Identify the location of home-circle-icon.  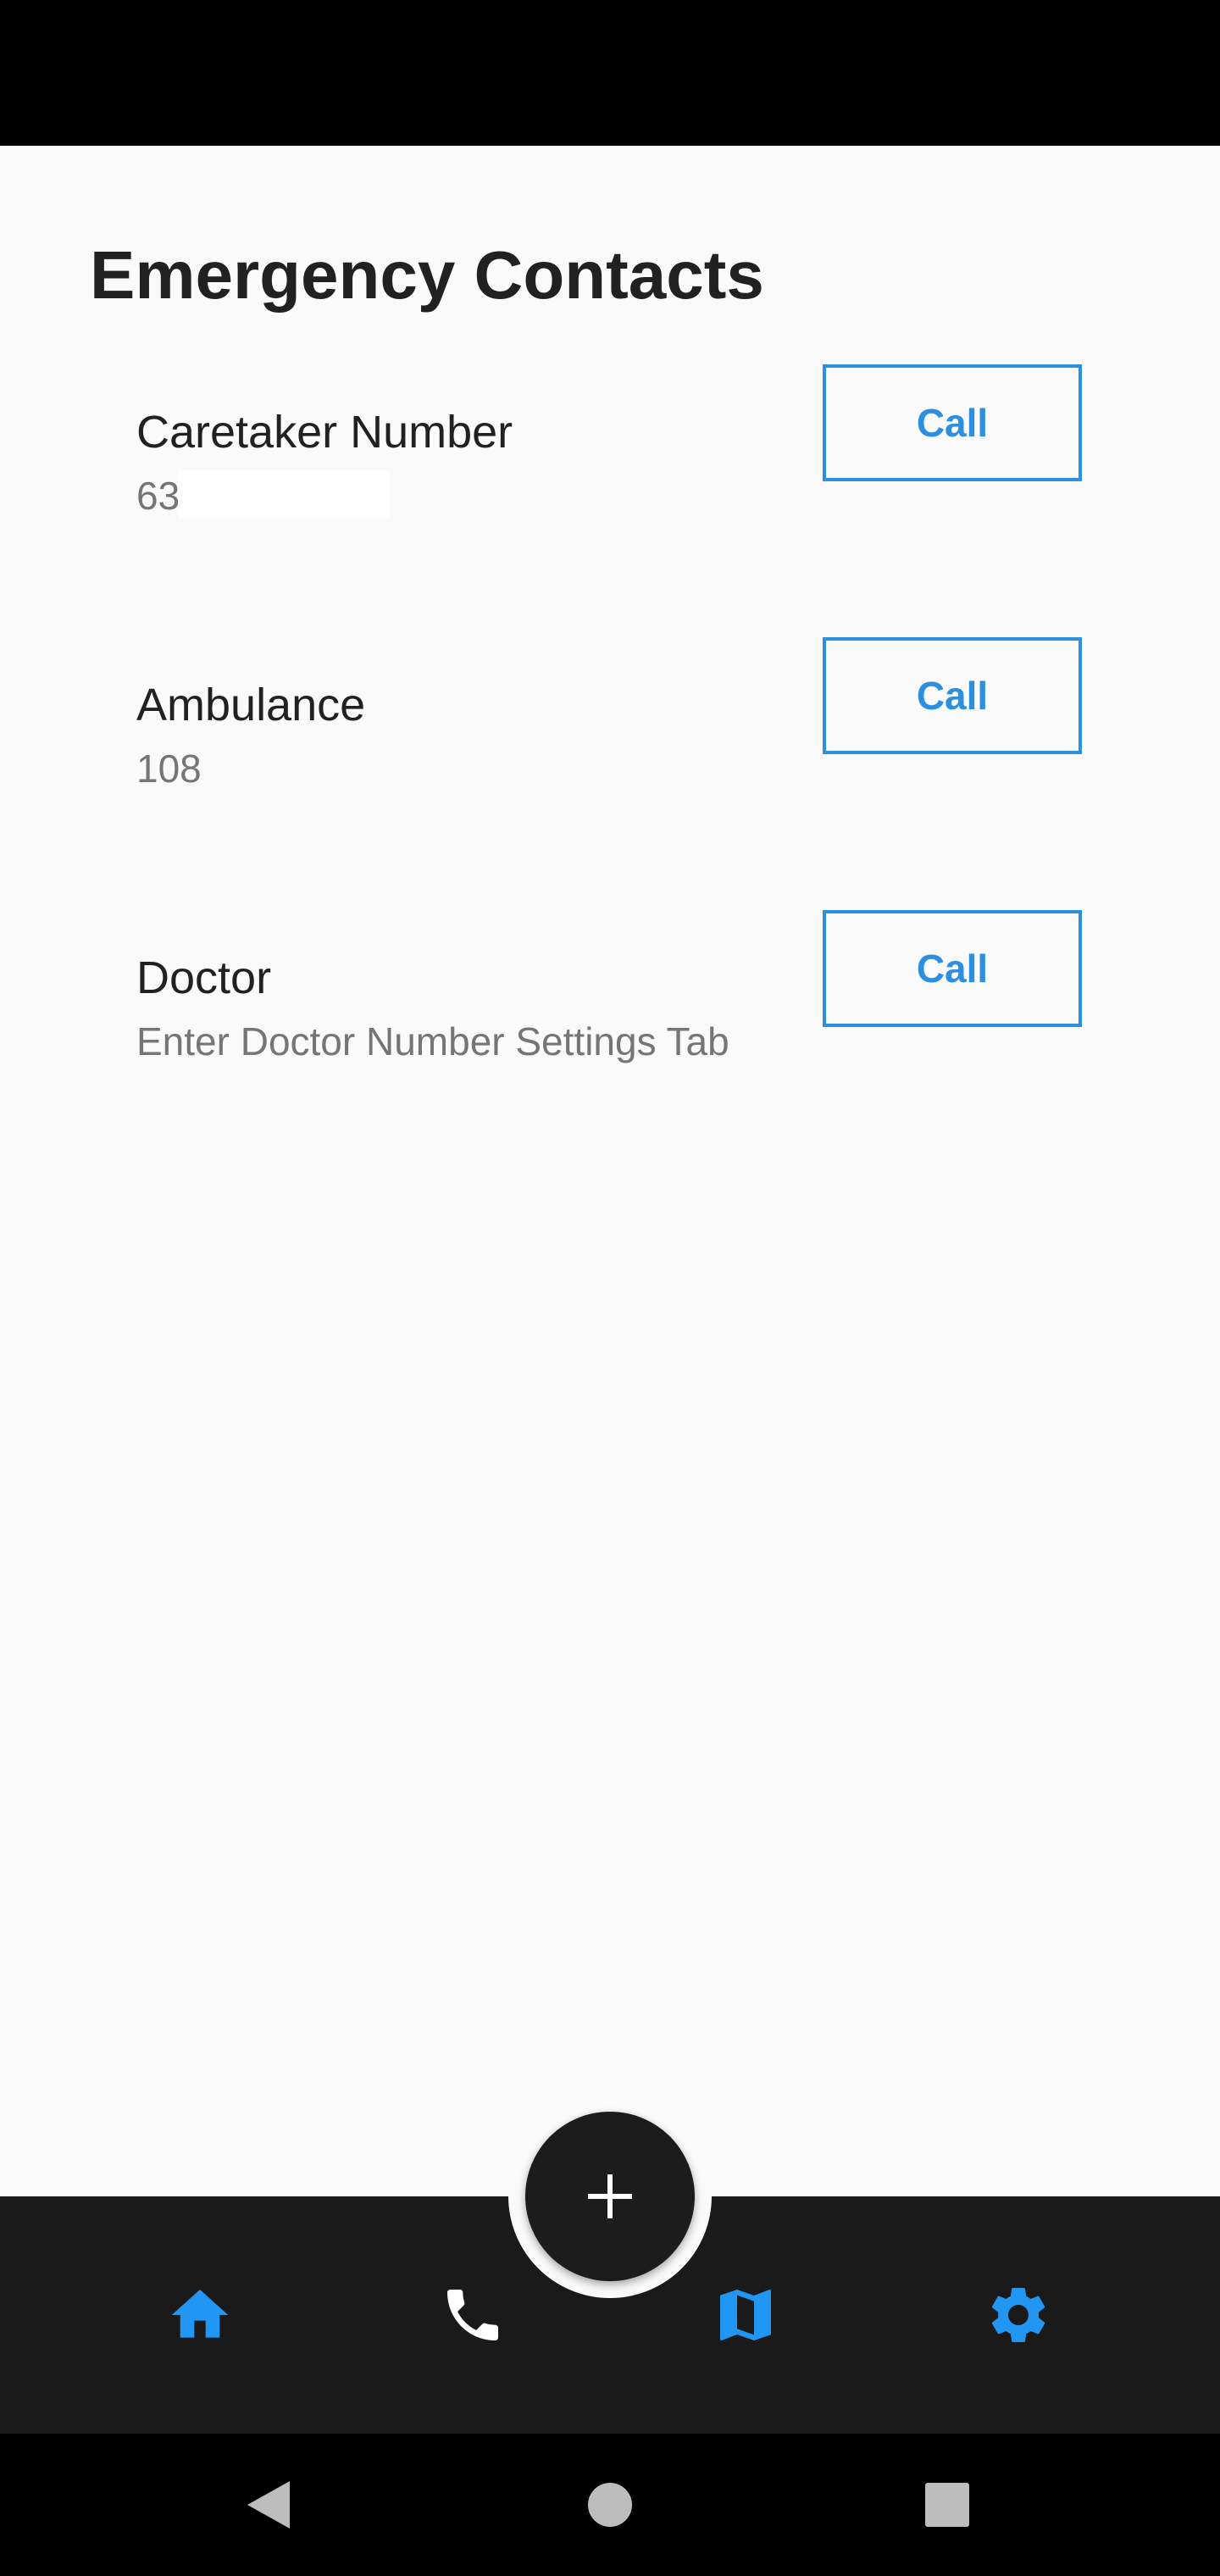
(610, 2505).